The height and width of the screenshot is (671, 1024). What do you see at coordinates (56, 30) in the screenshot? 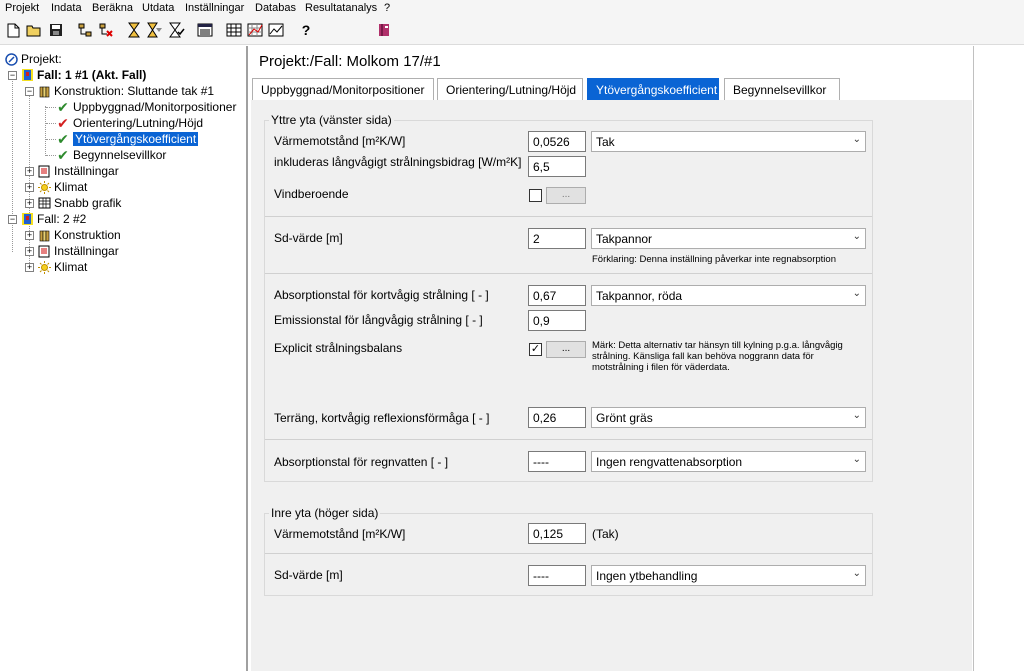
I see `save-icon` at bounding box center [56, 30].